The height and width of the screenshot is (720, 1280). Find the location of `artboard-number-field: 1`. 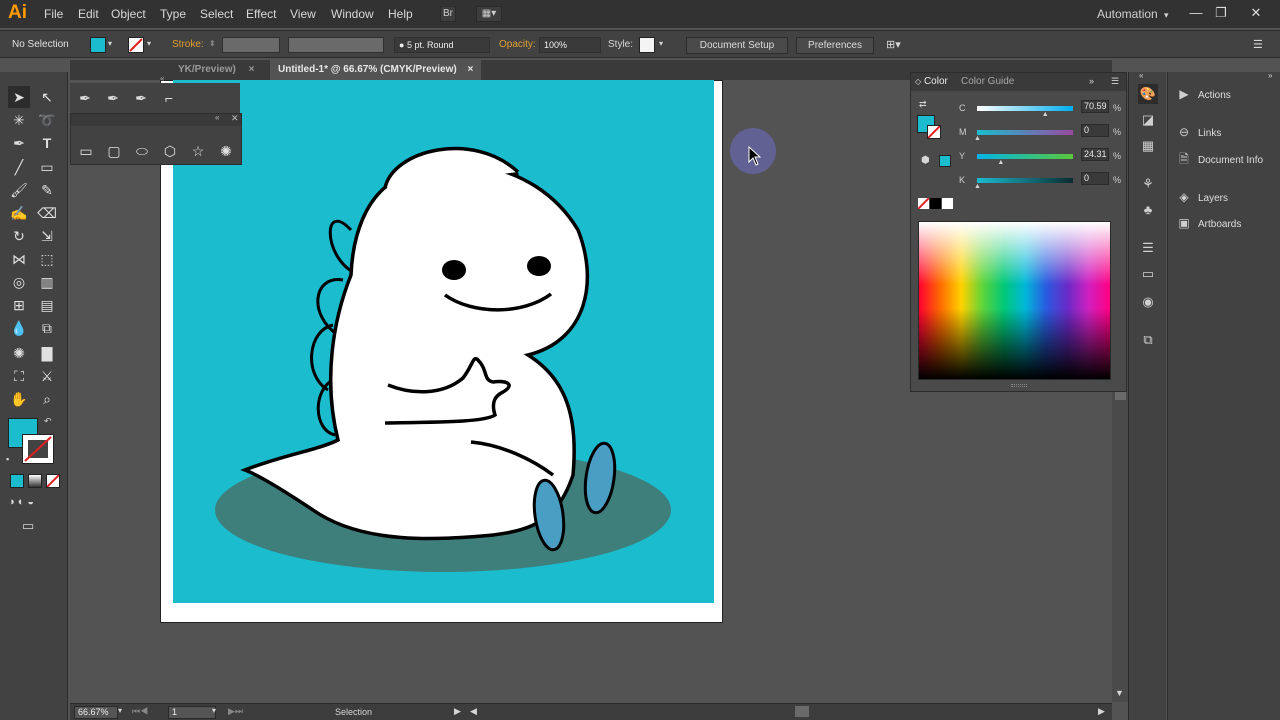

artboard-number-field: 1 is located at coordinates (192, 712).